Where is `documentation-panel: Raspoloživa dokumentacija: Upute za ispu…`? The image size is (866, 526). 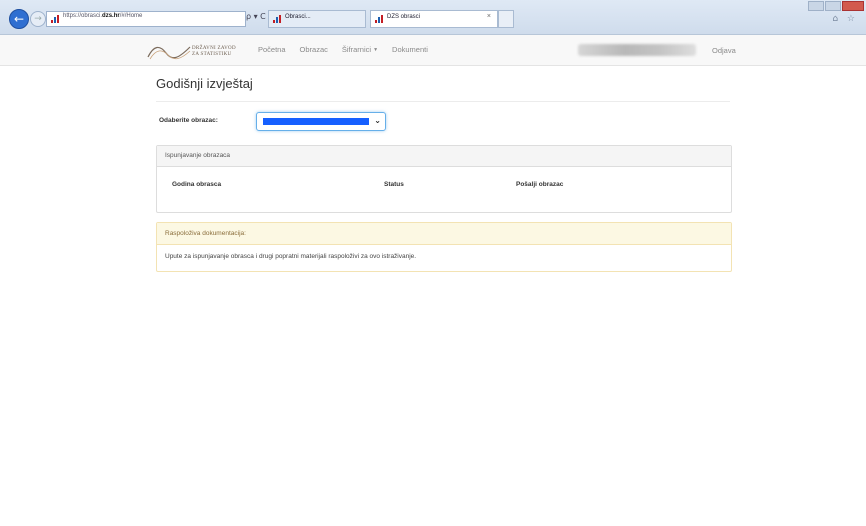 documentation-panel: Raspoloživa dokumentacija: Upute za ispu… is located at coordinates (444, 247).